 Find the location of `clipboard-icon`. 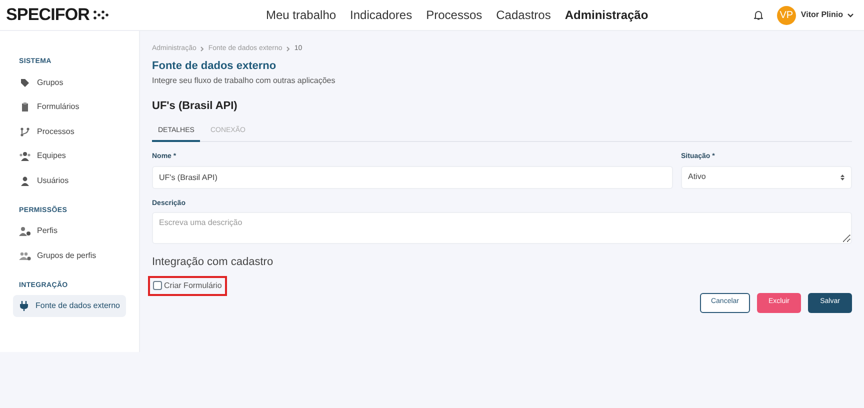

clipboard-icon is located at coordinates (25, 107).